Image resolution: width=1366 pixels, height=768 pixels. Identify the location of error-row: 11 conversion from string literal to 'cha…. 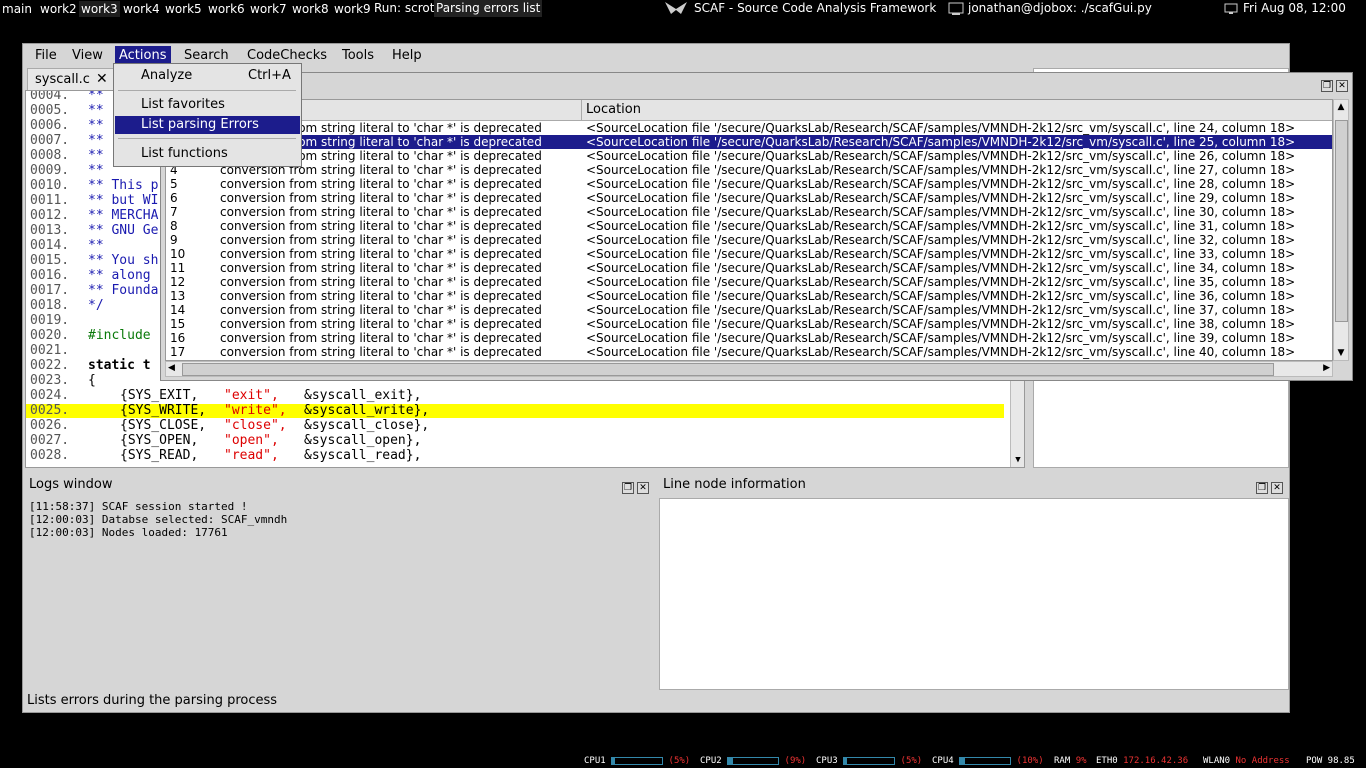
(749, 268).